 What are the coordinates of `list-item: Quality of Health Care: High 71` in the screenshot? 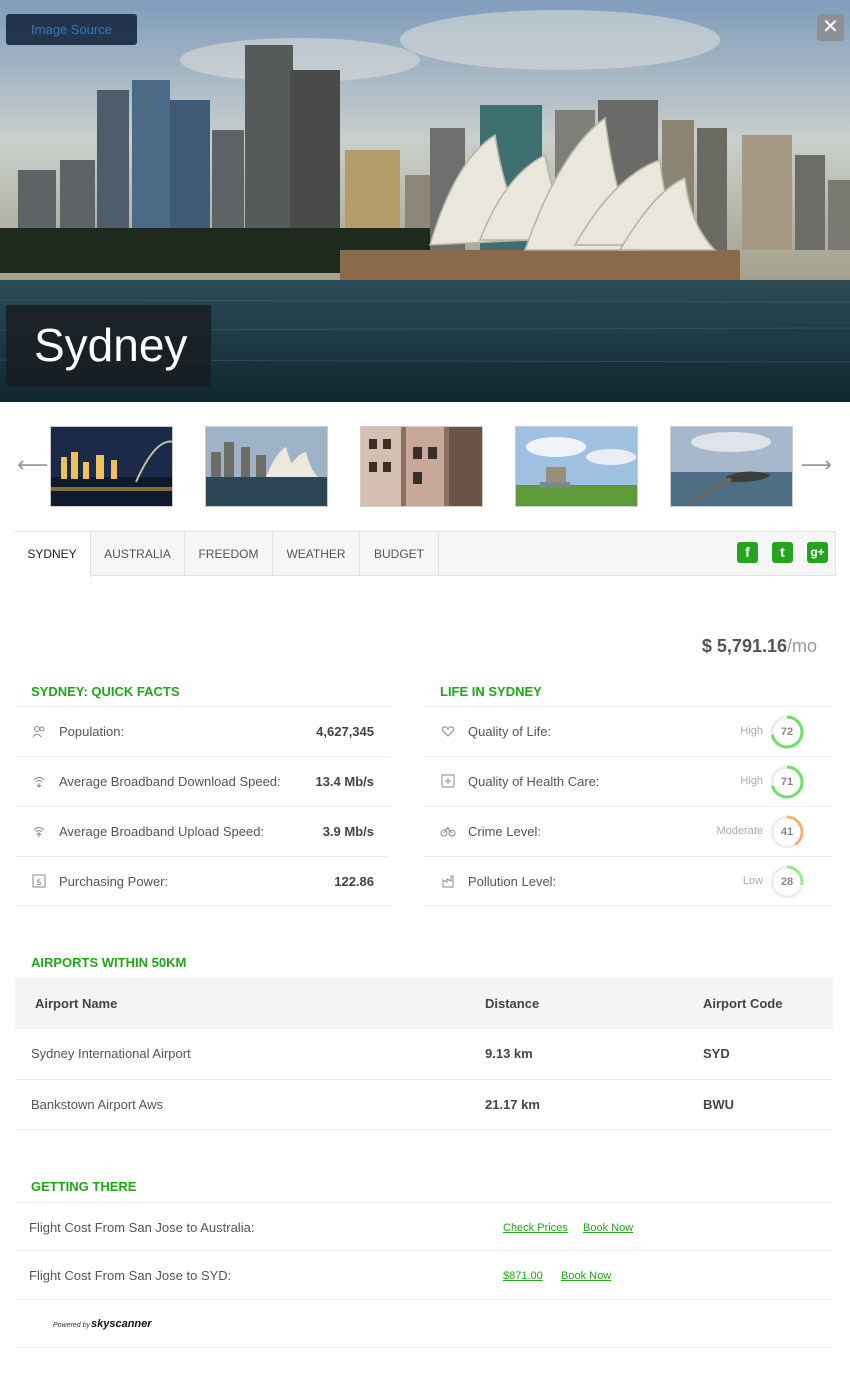 It's located at (628, 781).